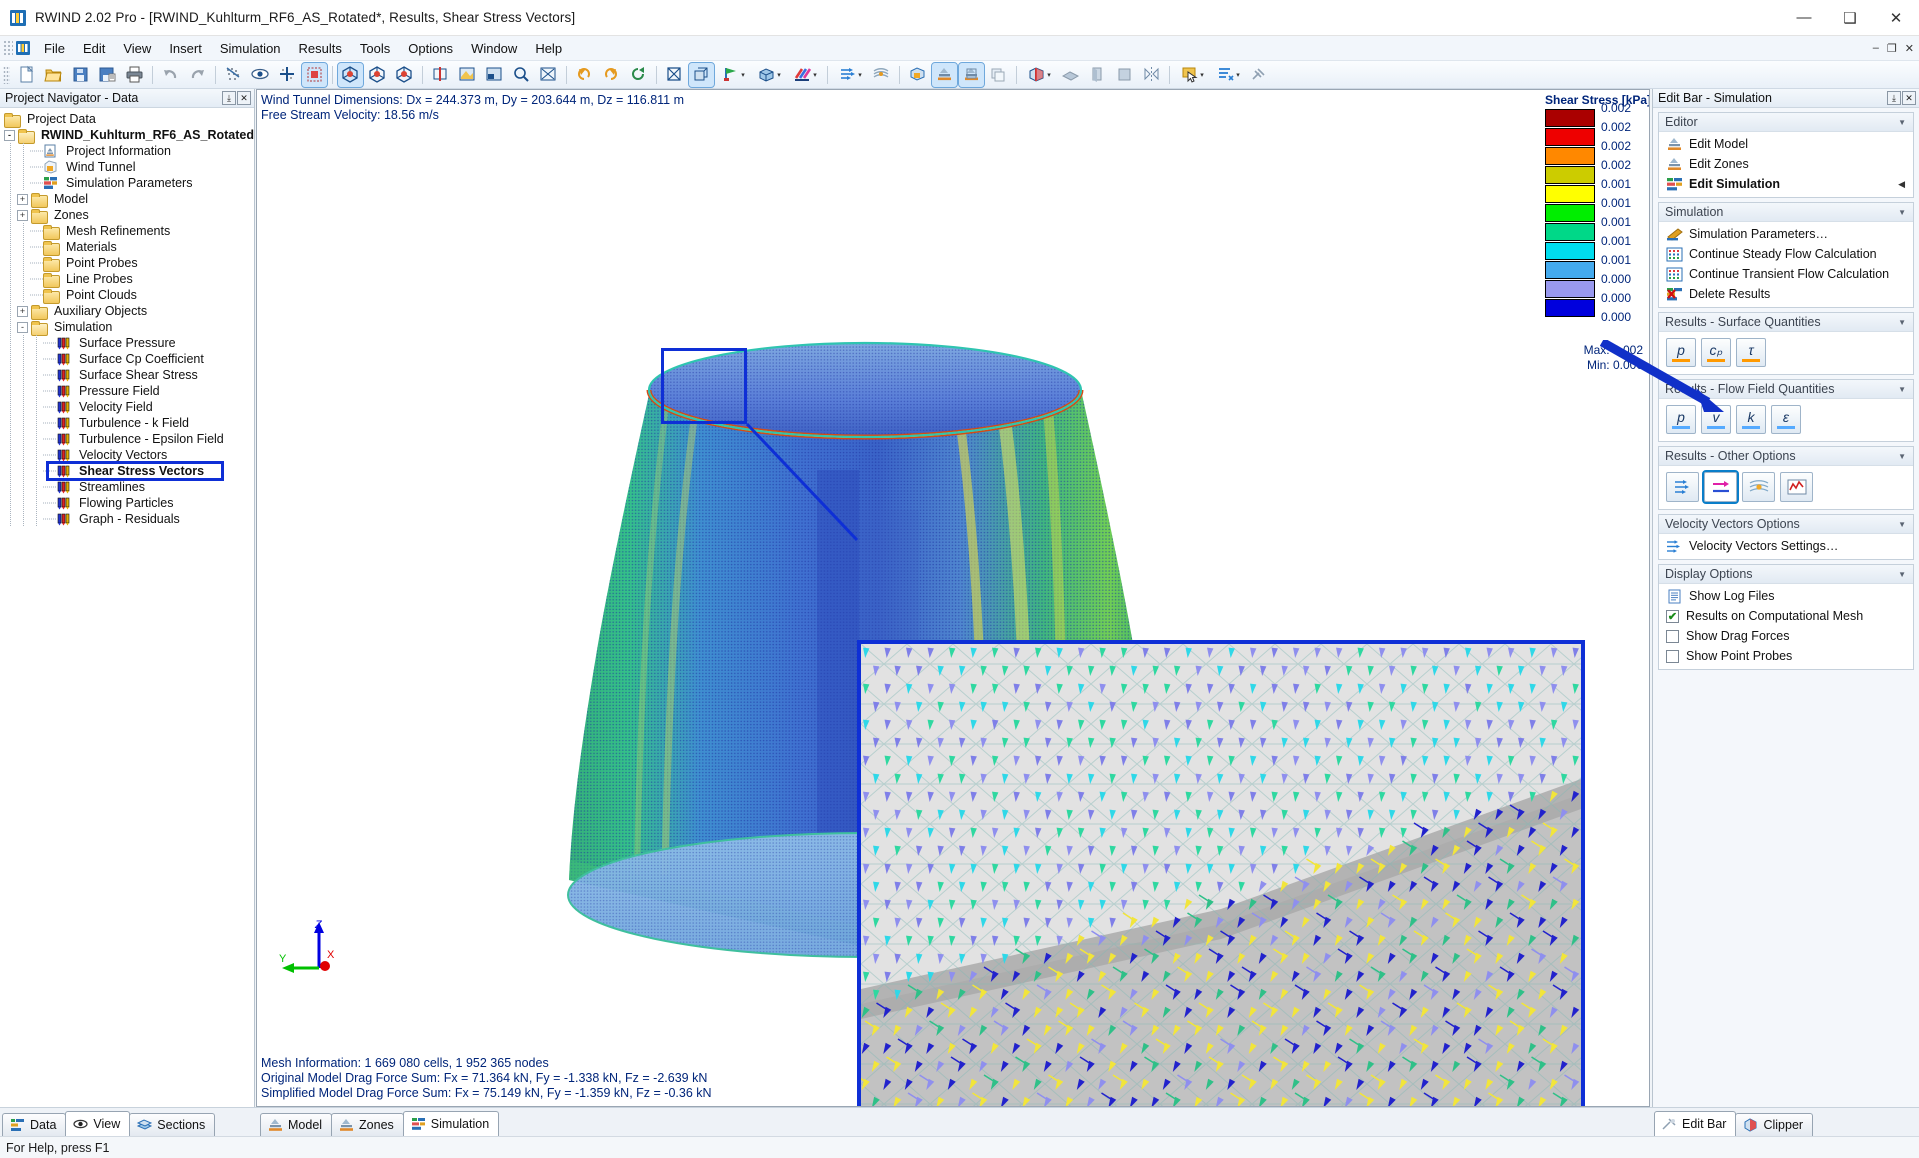  Describe the element at coordinates (1786, 456) in the screenshot. I see `group-header: Results - Other Options ▼` at that location.